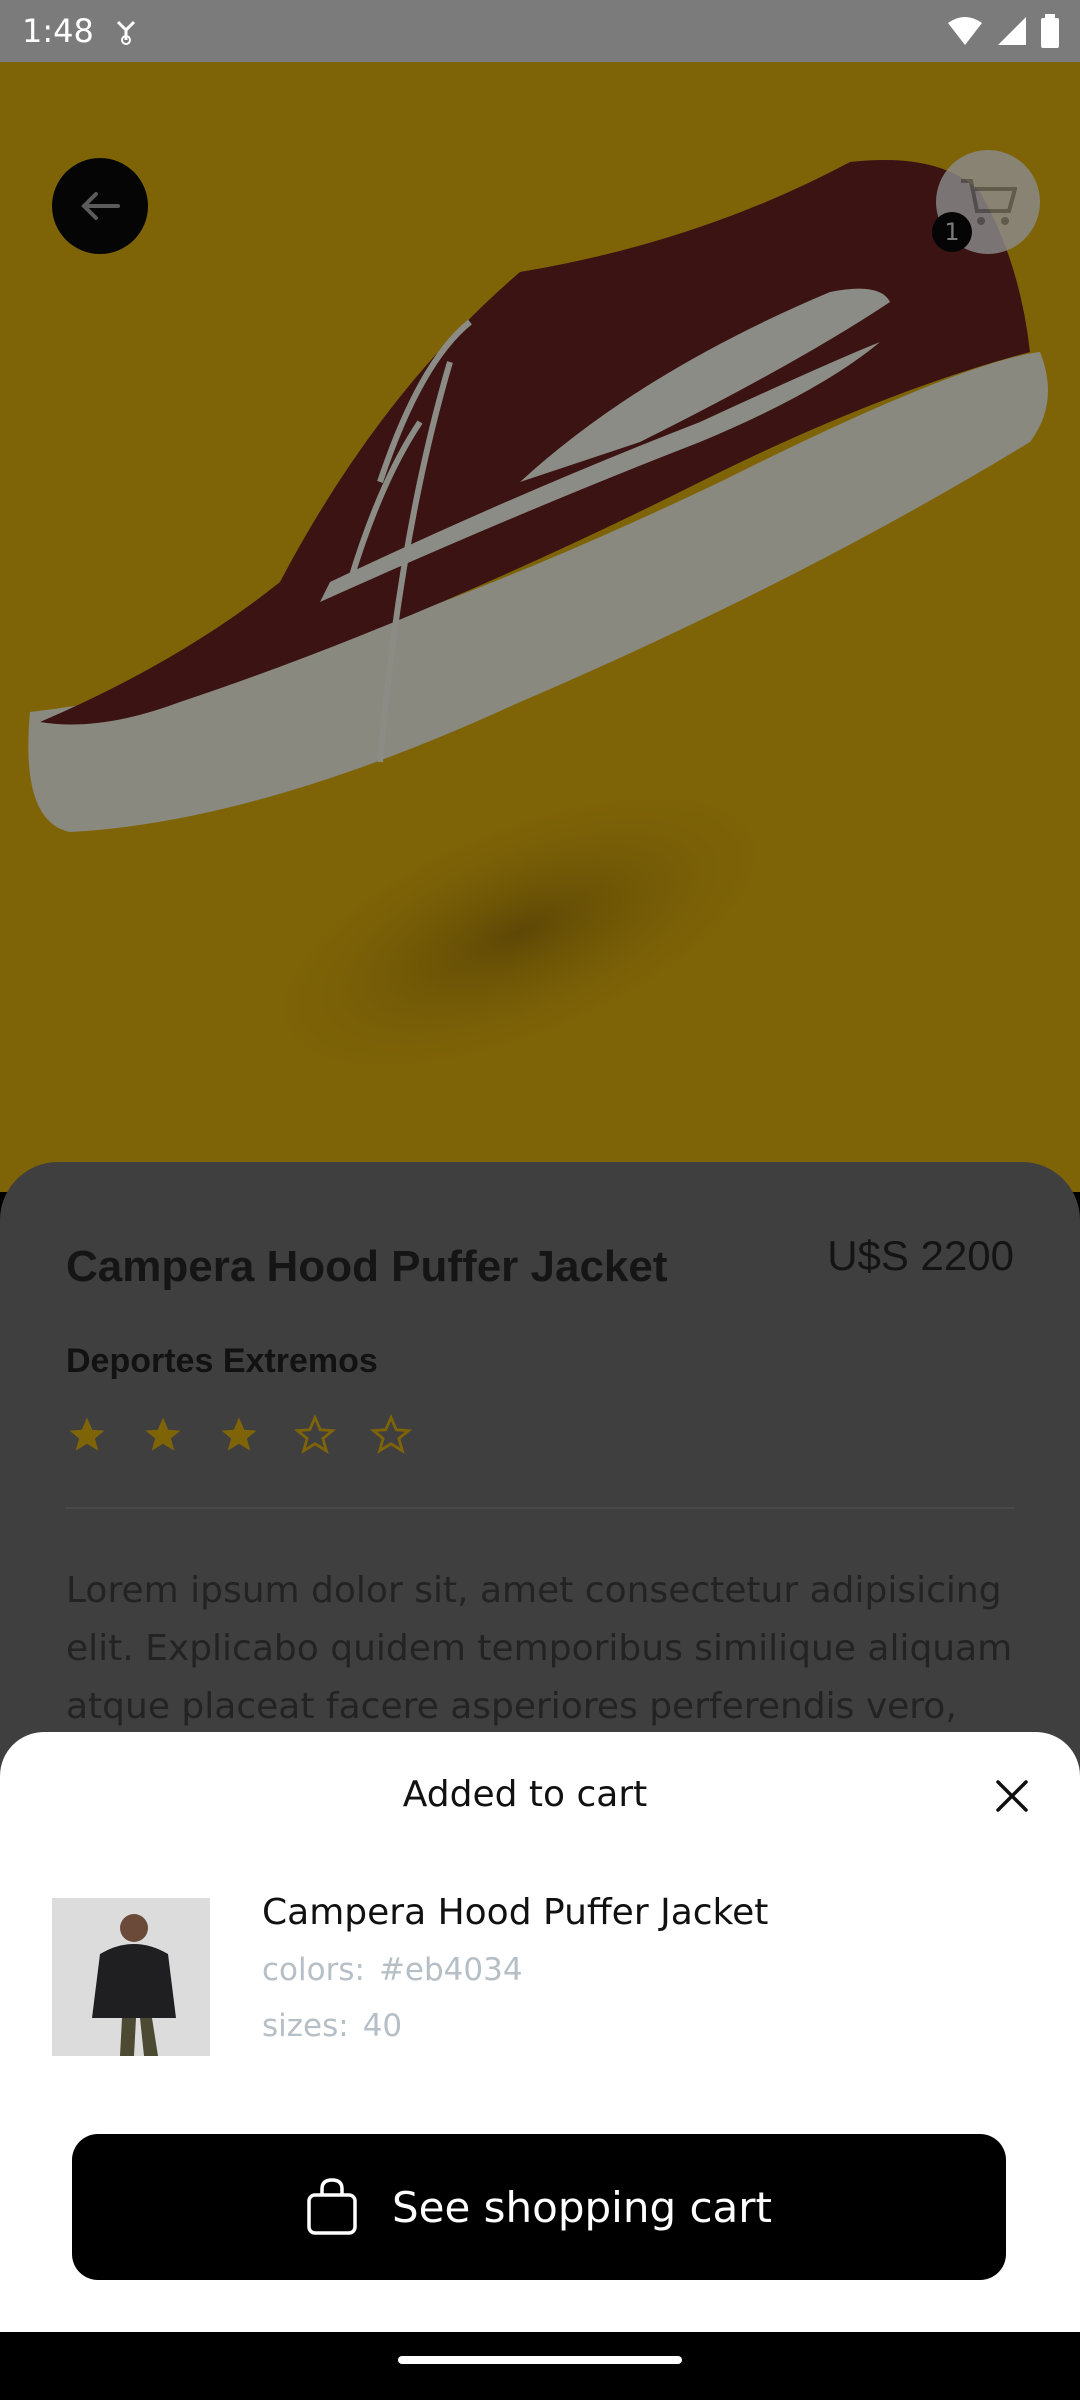 Image resolution: width=1080 pixels, height=2400 pixels. What do you see at coordinates (332, 2206) in the screenshot?
I see `shopping-bag-icon` at bounding box center [332, 2206].